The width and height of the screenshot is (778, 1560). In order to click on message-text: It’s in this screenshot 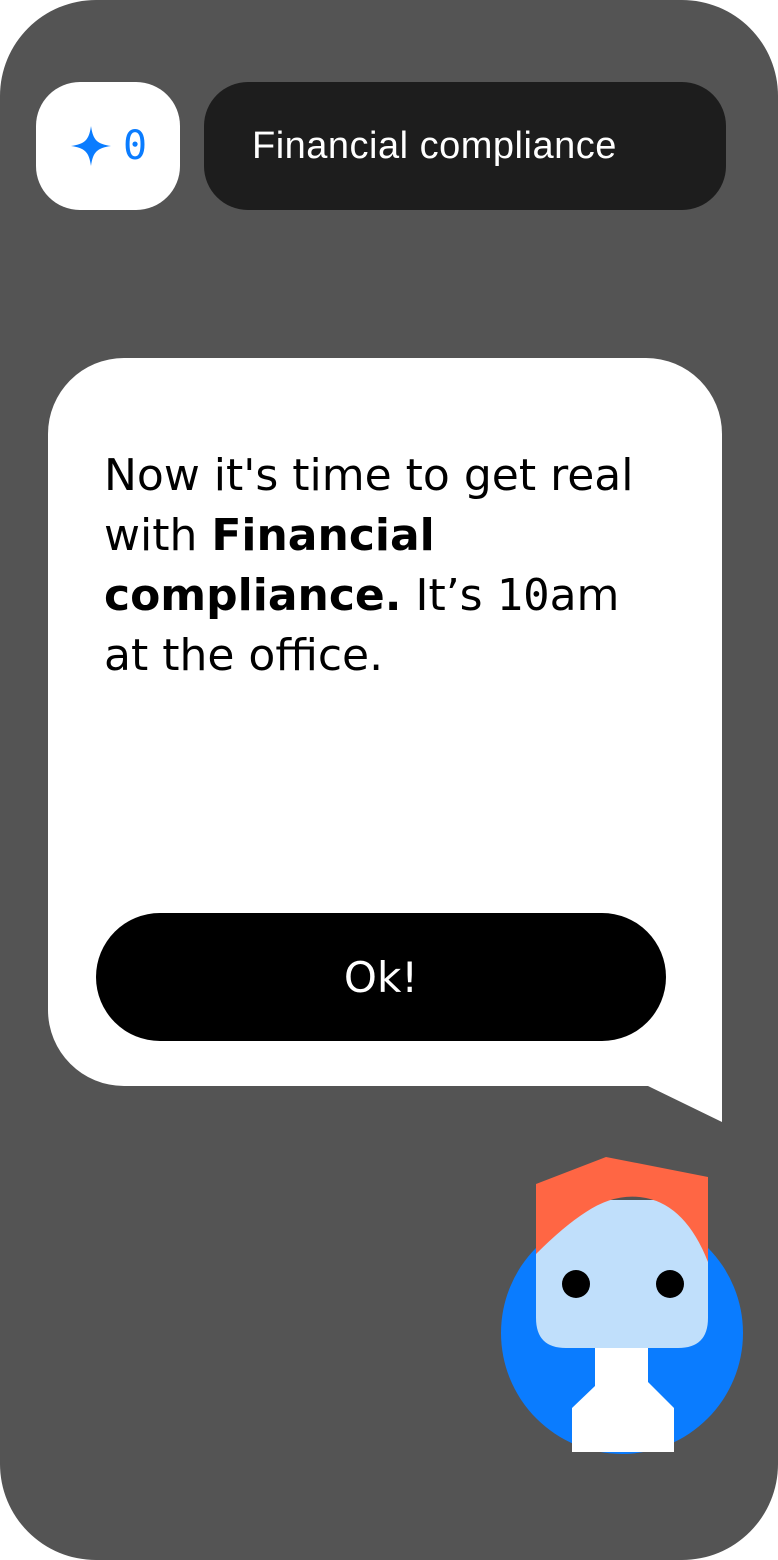, I will do `click(449, 595)`.